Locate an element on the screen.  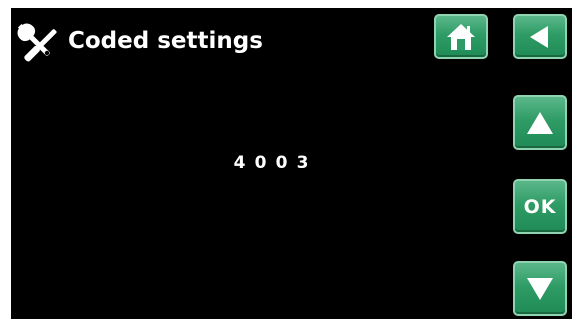
up-arrow-icon is located at coordinates (540, 122).